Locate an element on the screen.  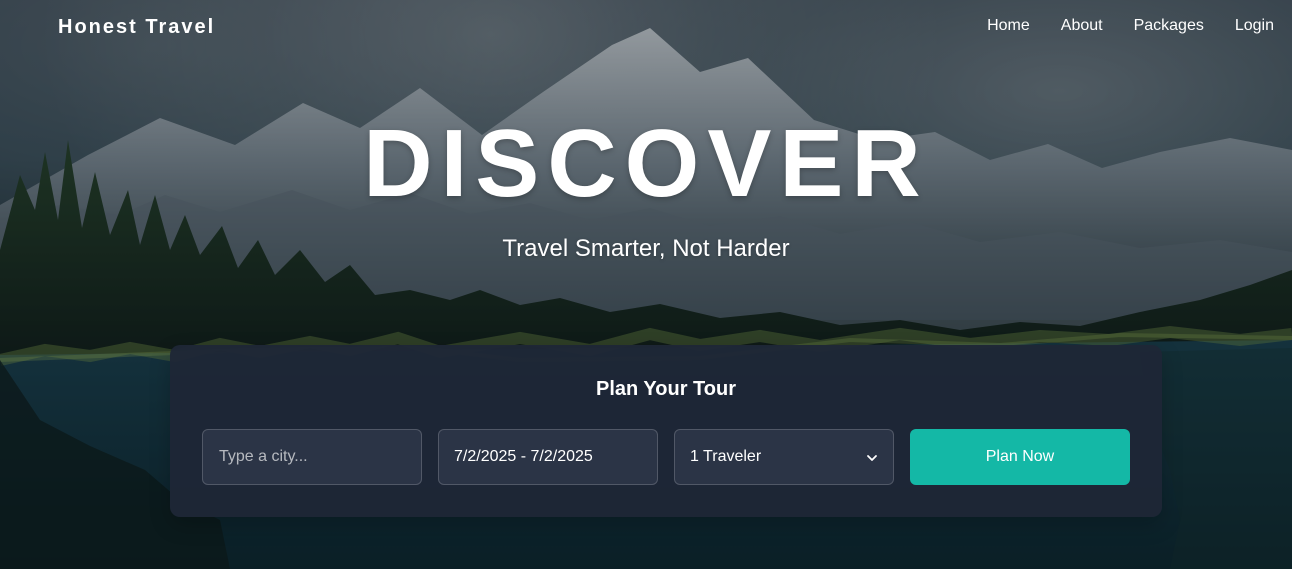
planner-title: Plan Your Tour is located at coordinates (665, 389).